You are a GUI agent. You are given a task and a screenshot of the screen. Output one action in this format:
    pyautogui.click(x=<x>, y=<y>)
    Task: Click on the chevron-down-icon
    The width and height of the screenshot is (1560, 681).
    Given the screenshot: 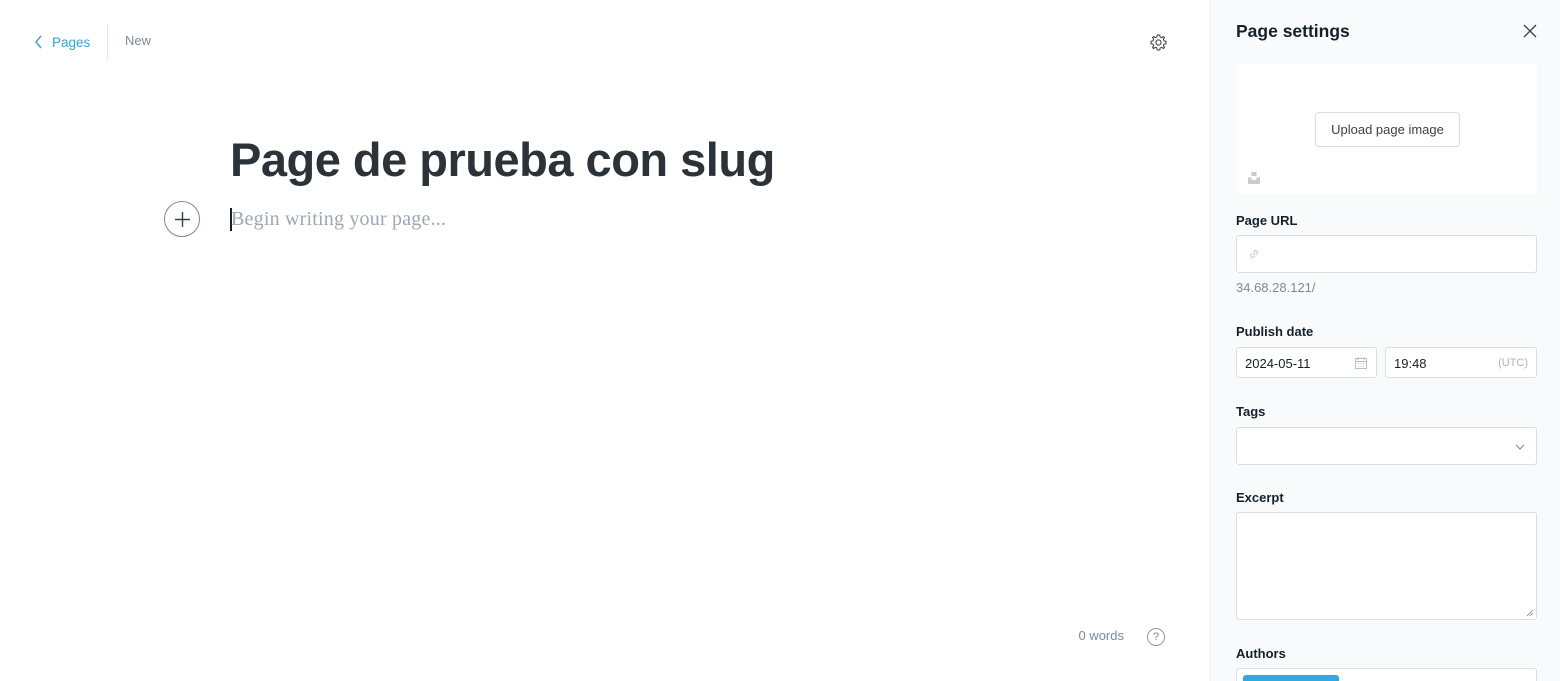 What is the action you would take?
    pyautogui.click(x=1520, y=446)
    